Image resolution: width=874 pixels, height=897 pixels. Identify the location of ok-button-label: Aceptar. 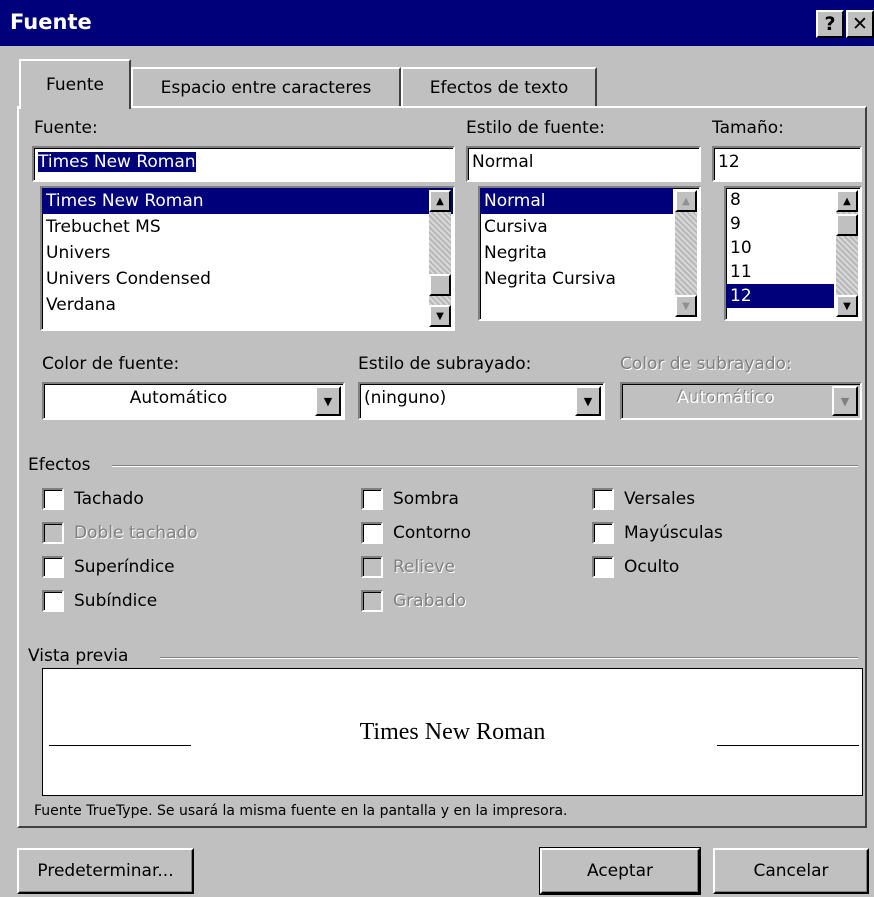
(620, 871).